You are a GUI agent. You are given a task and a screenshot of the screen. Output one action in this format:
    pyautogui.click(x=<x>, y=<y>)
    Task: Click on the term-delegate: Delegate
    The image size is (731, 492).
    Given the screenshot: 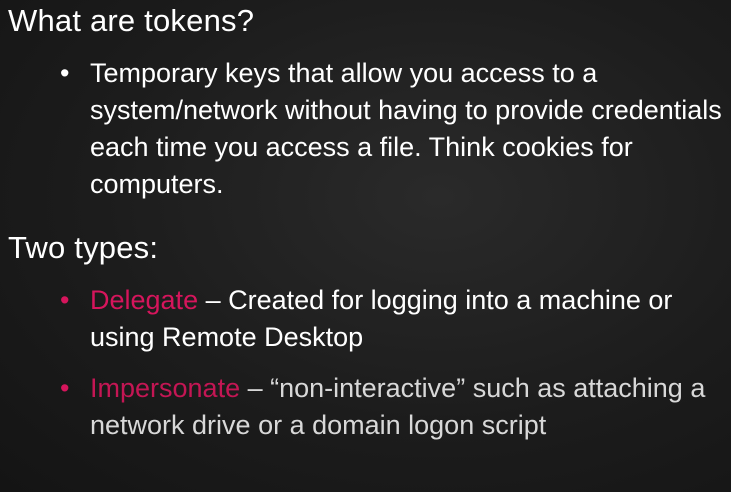 What is the action you would take?
    pyautogui.click(x=144, y=300)
    